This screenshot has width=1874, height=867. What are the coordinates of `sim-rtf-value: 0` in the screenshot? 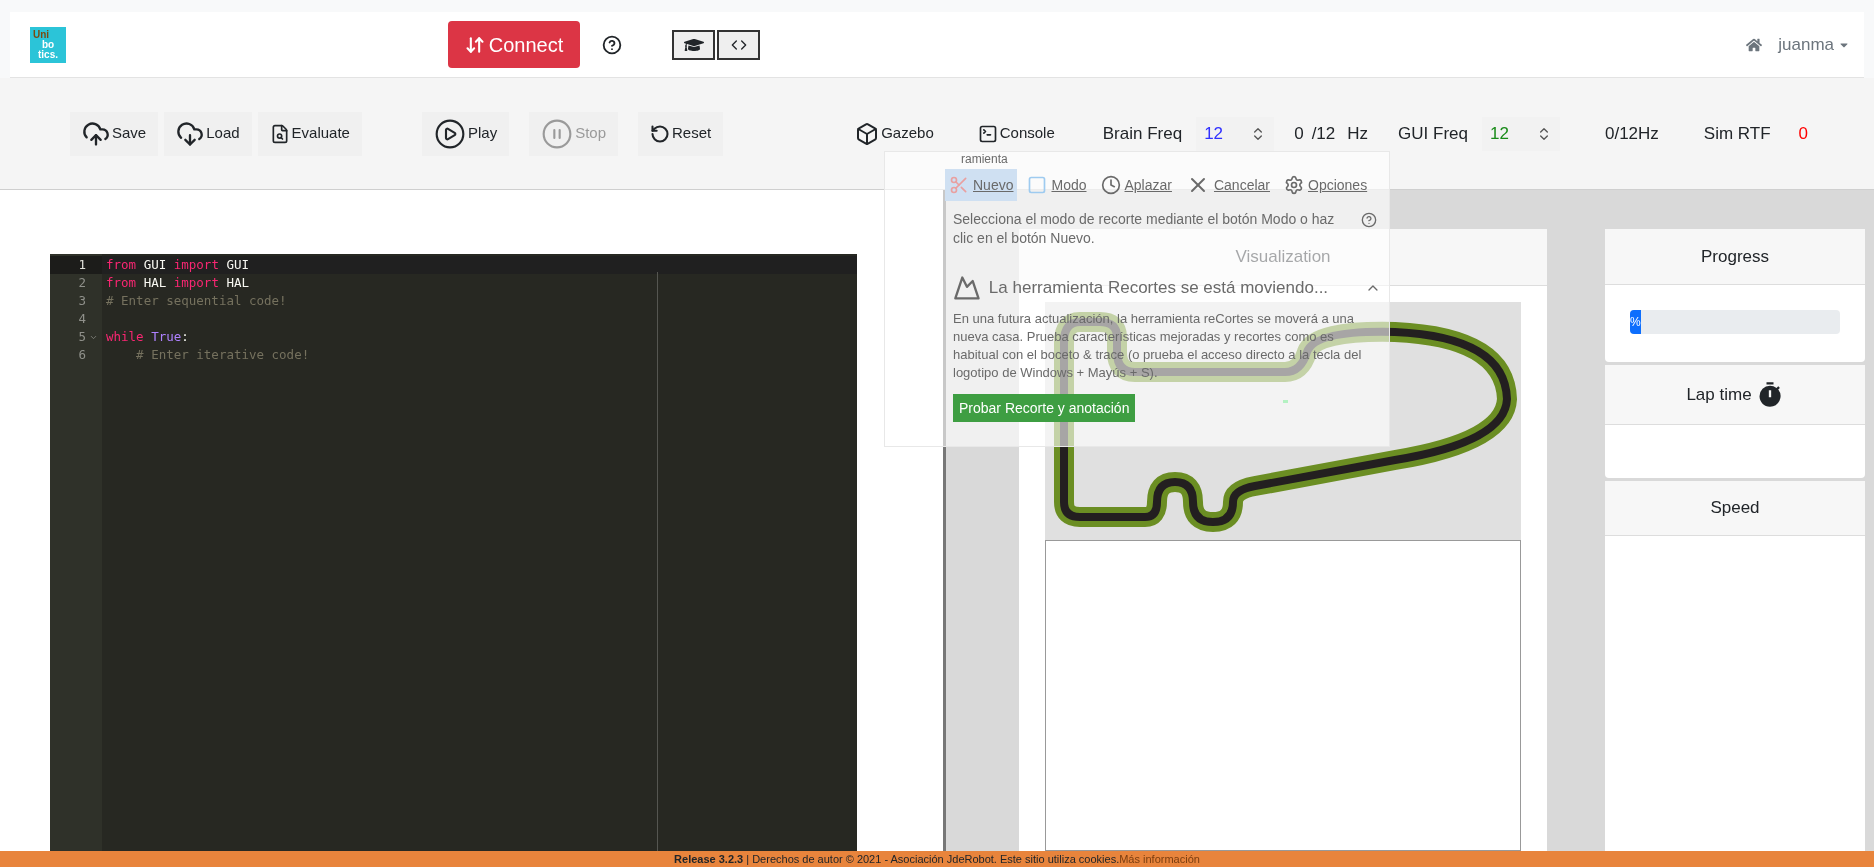 It's located at (1803, 133).